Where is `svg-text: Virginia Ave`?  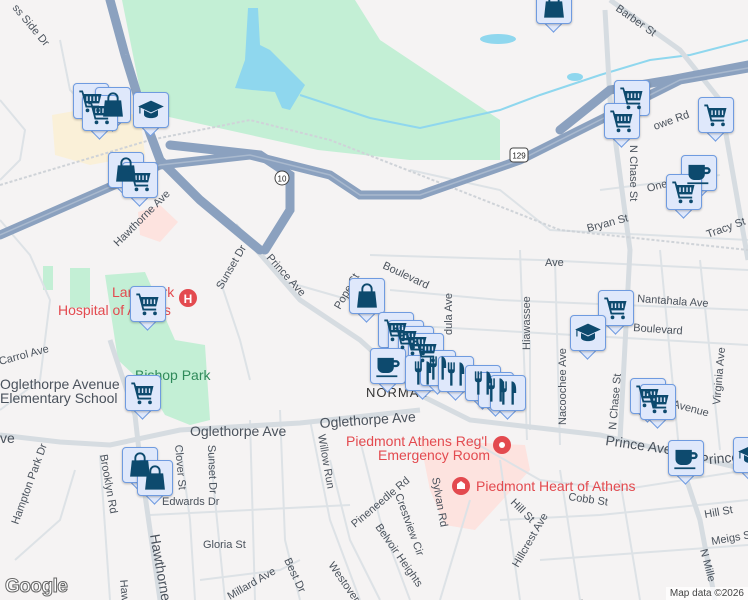
svg-text: Virginia Ave is located at coordinates (719, 376).